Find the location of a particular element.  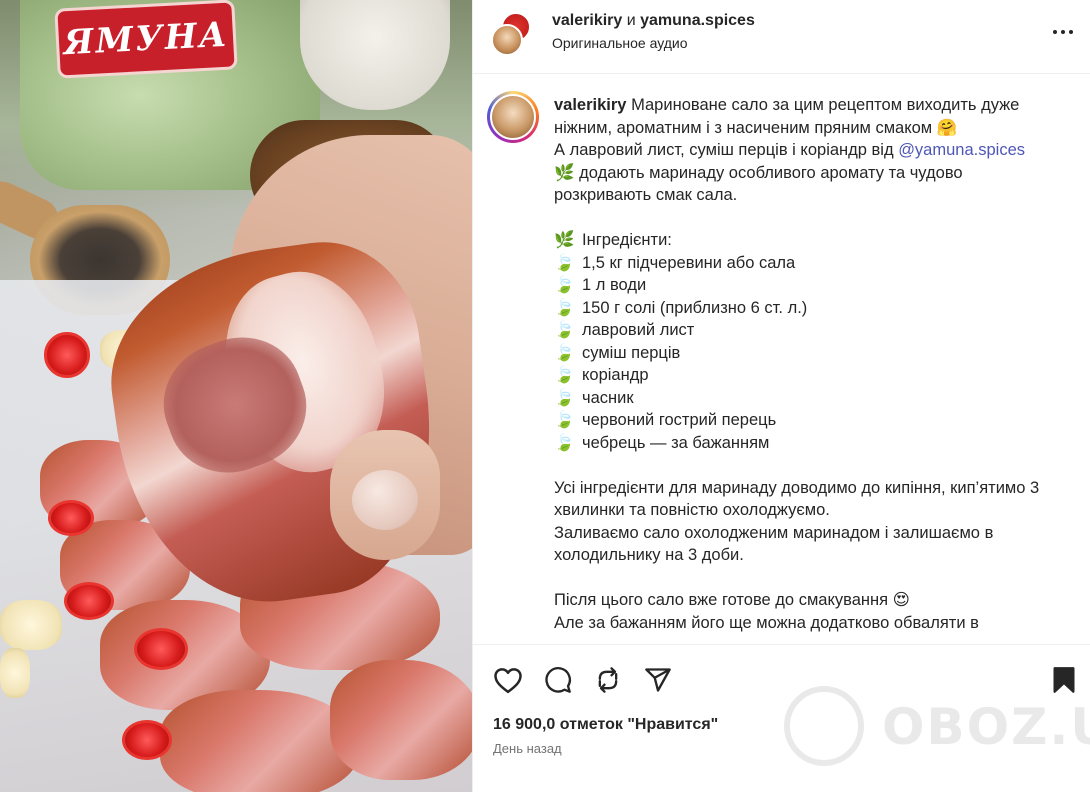

repost-button is located at coordinates (608, 680).